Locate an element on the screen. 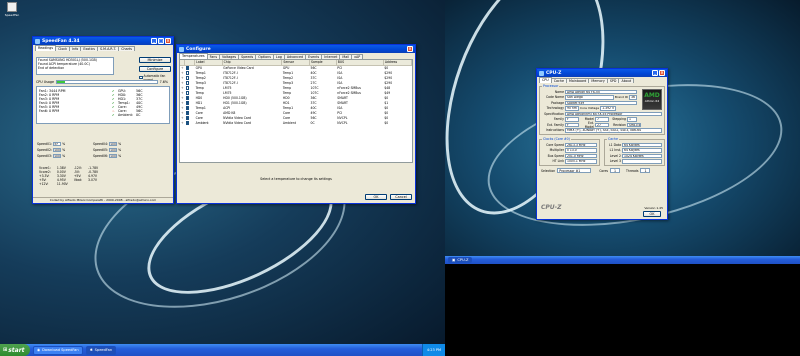 This screenshot has width=800, height=356. tab-cache: Cache is located at coordinates (558, 80).